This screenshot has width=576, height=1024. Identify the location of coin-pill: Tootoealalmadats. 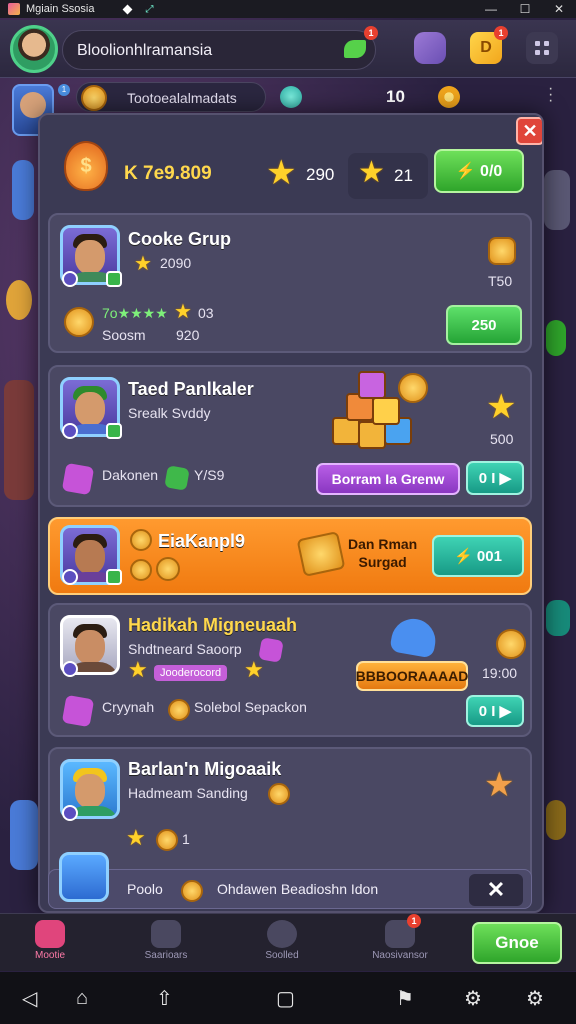
(171, 97).